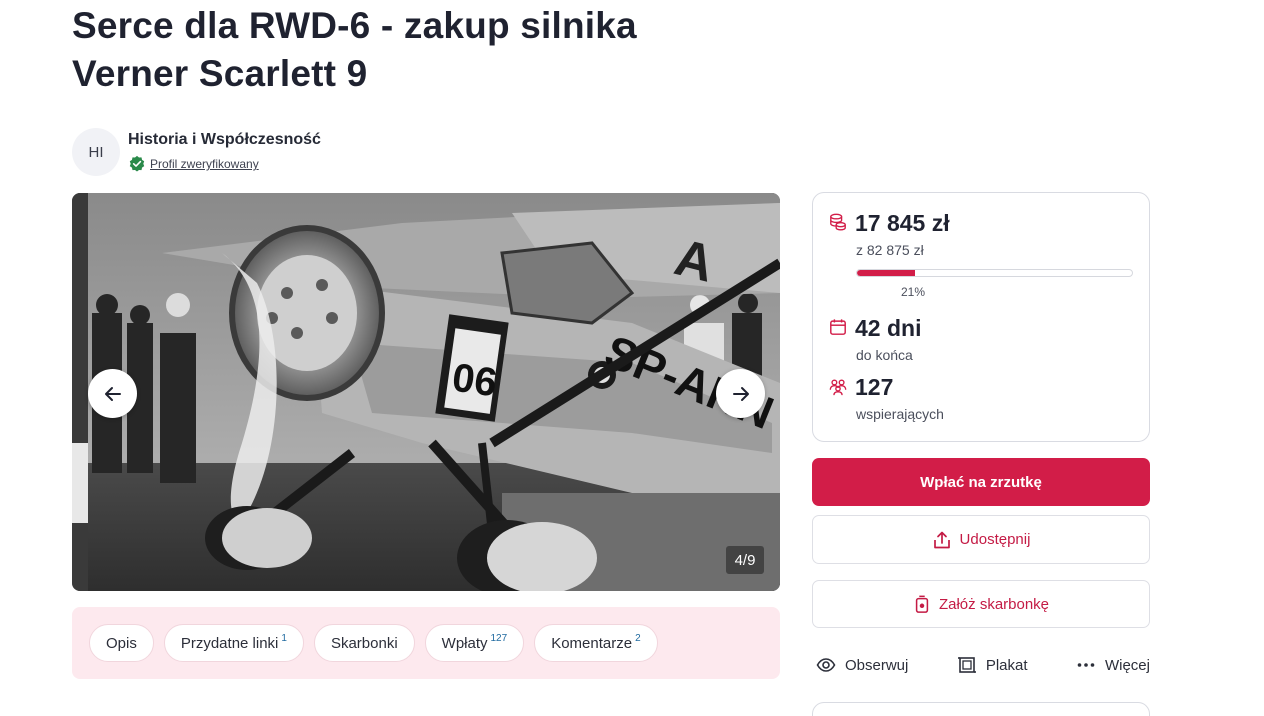 The image size is (1264, 716). I want to click on share-button-label: Udostępnij, so click(995, 539).